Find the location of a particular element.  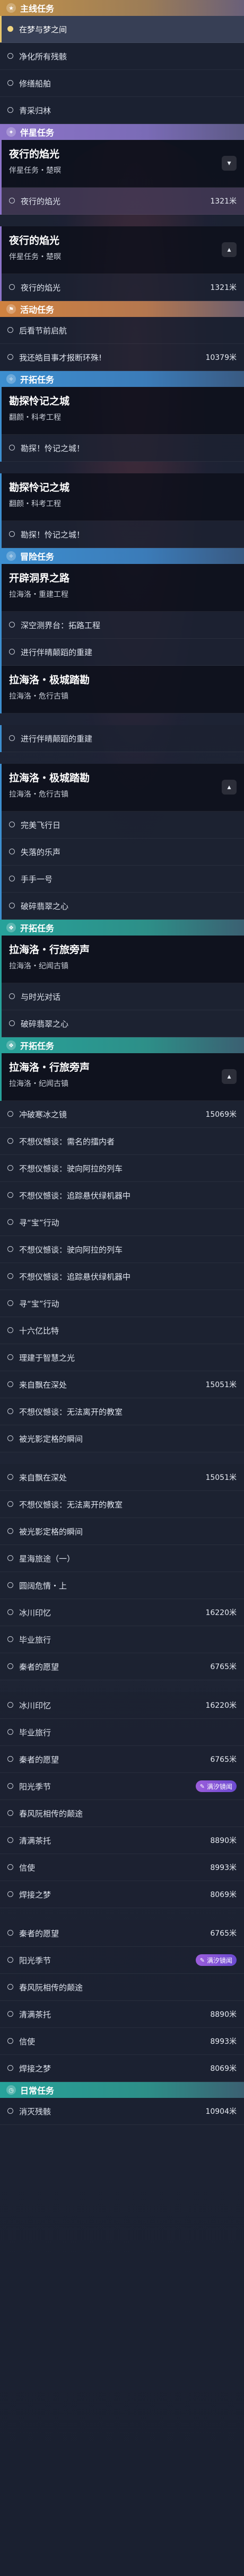

list-item: 失落的乐声 is located at coordinates (123, 852).